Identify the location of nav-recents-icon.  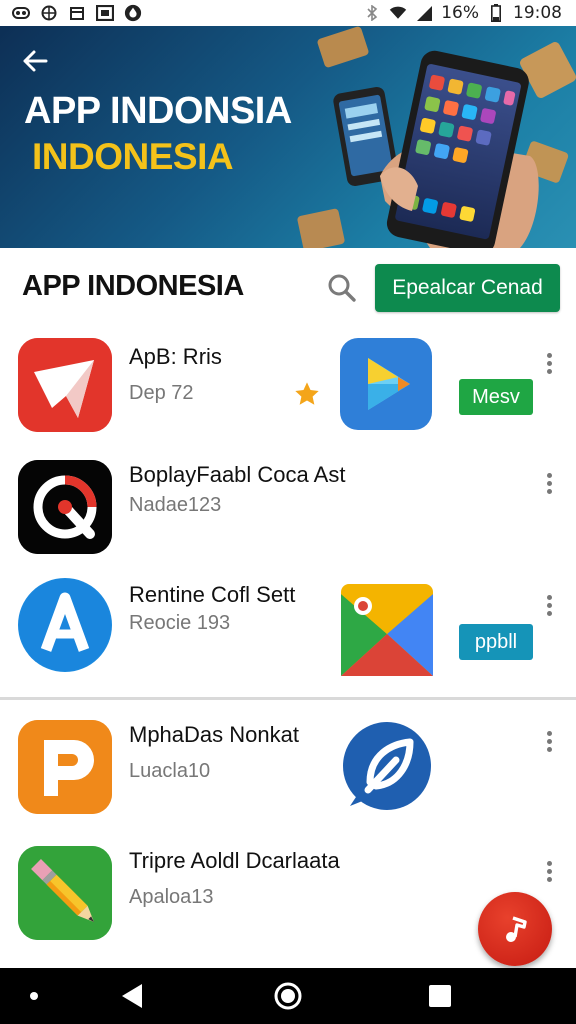
(440, 996).